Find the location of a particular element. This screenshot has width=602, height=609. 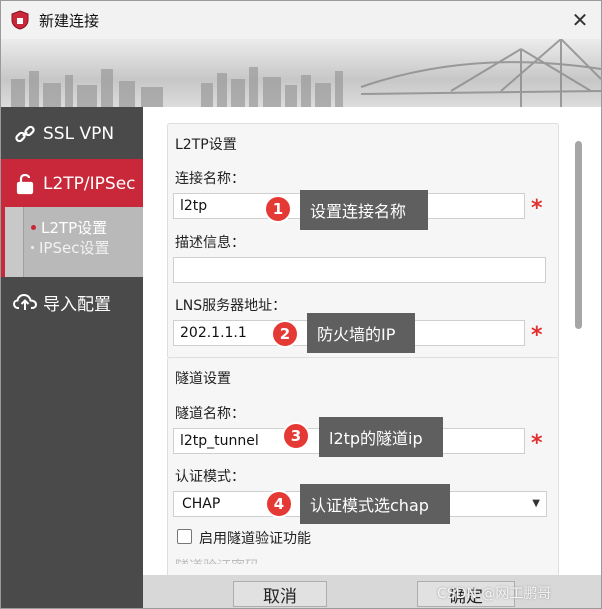

tunnel-password-label: 隧道验证密码 is located at coordinates (217, 560).